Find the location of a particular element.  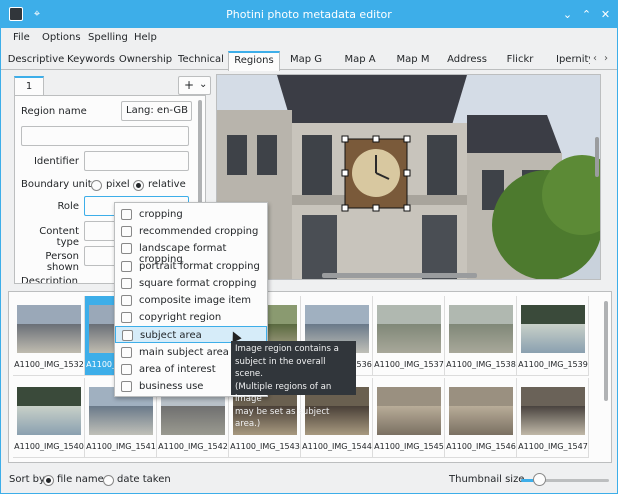

chevron-up-icon: ⌃ is located at coordinates (586, 14).